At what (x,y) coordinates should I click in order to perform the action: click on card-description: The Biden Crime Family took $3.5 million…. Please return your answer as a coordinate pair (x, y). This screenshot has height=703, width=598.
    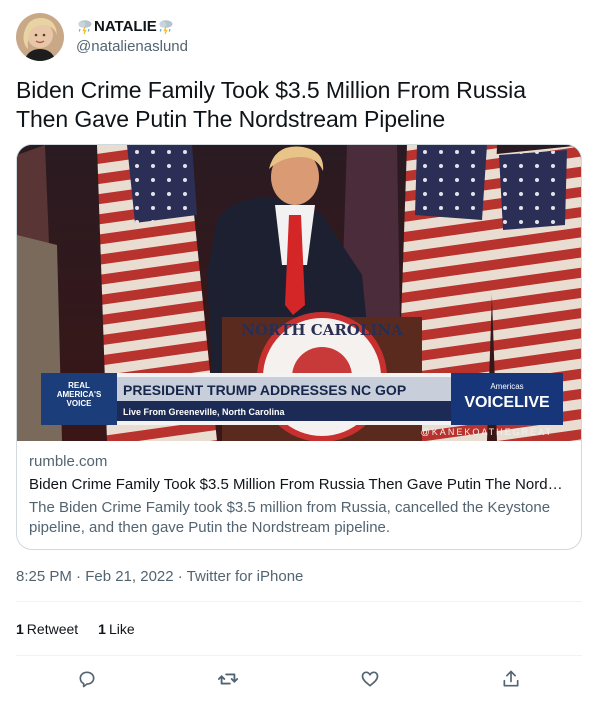
    Looking at the image, I should click on (290, 517).